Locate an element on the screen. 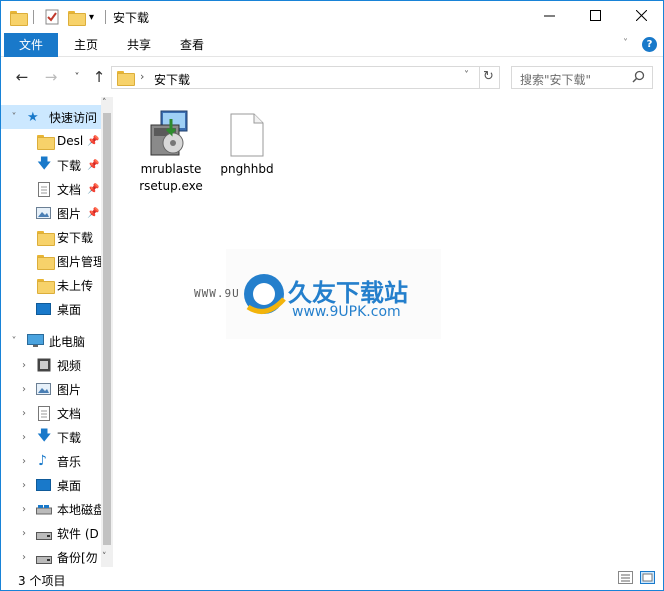  nav-item-pictures-pinned: 图片 📌 is located at coordinates (51, 213).